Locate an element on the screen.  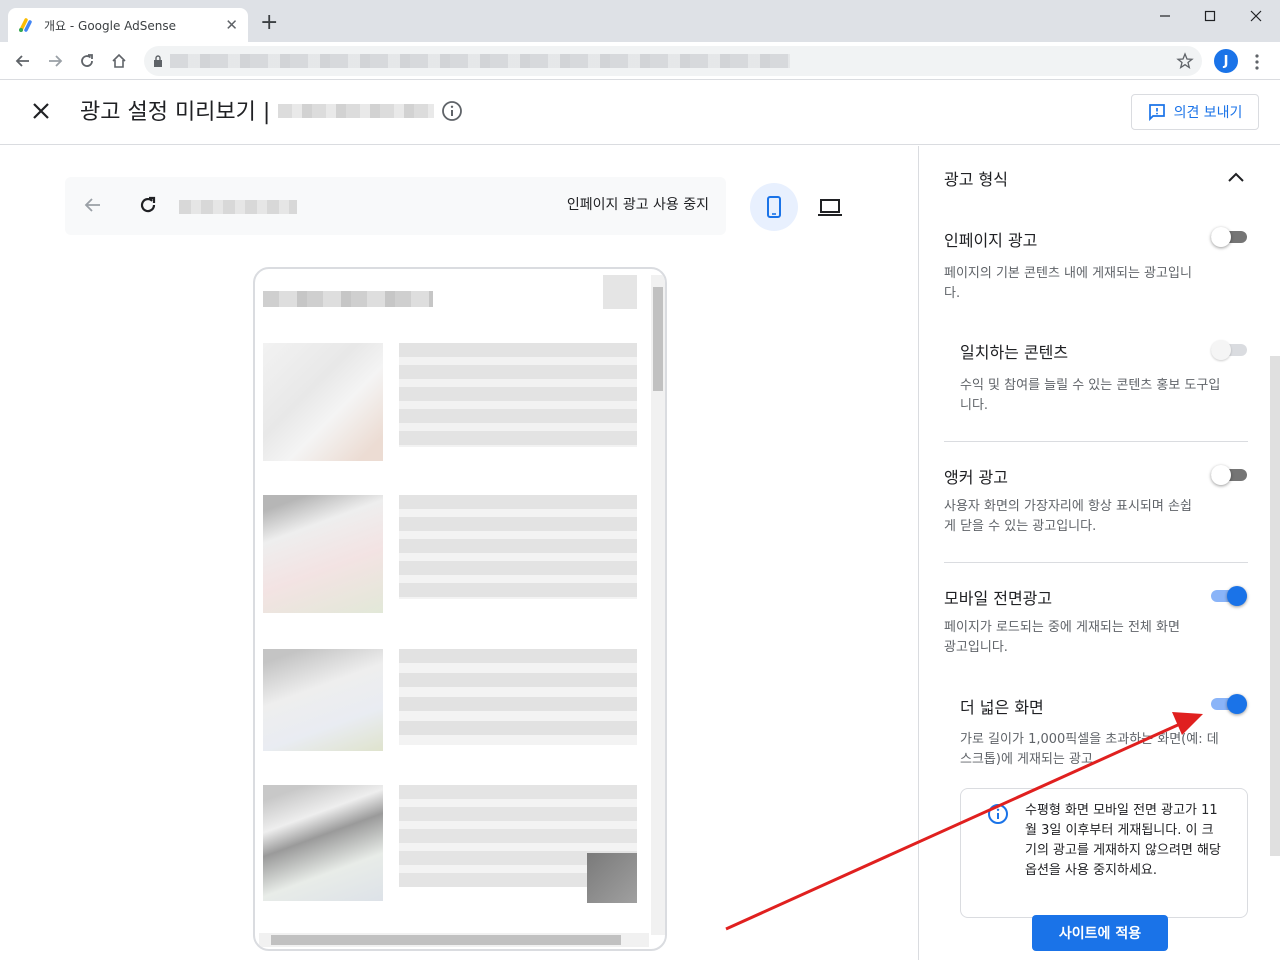
option-desc-vignette: 페이지가 로드되는 중에 게재되는 전체 화면 광고입니다. is located at coordinates (1062, 637).